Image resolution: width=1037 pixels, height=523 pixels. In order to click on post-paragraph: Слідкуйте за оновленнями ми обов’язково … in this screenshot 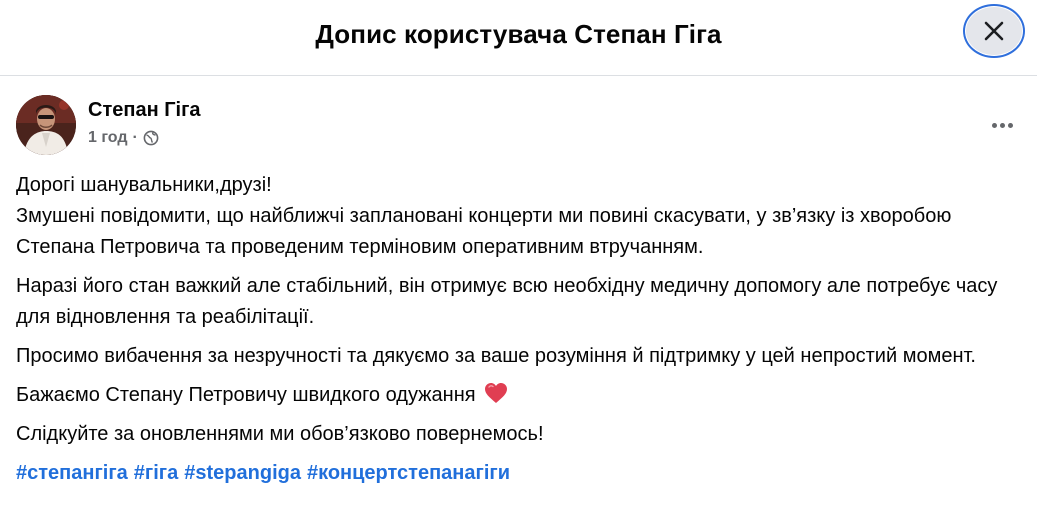, I will do `click(521, 434)`.